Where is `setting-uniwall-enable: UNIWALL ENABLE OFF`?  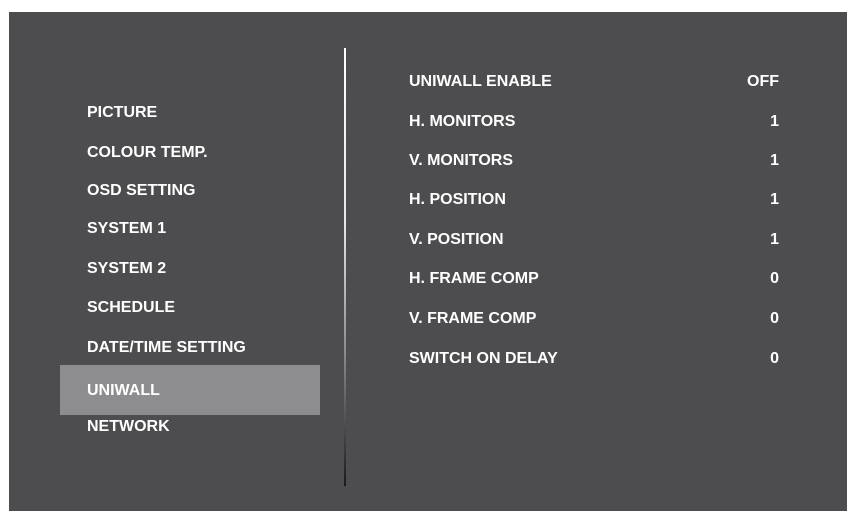 setting-uniwall-enable: UNIWALL ENABLE OFF is located at coordinates (594, 82).